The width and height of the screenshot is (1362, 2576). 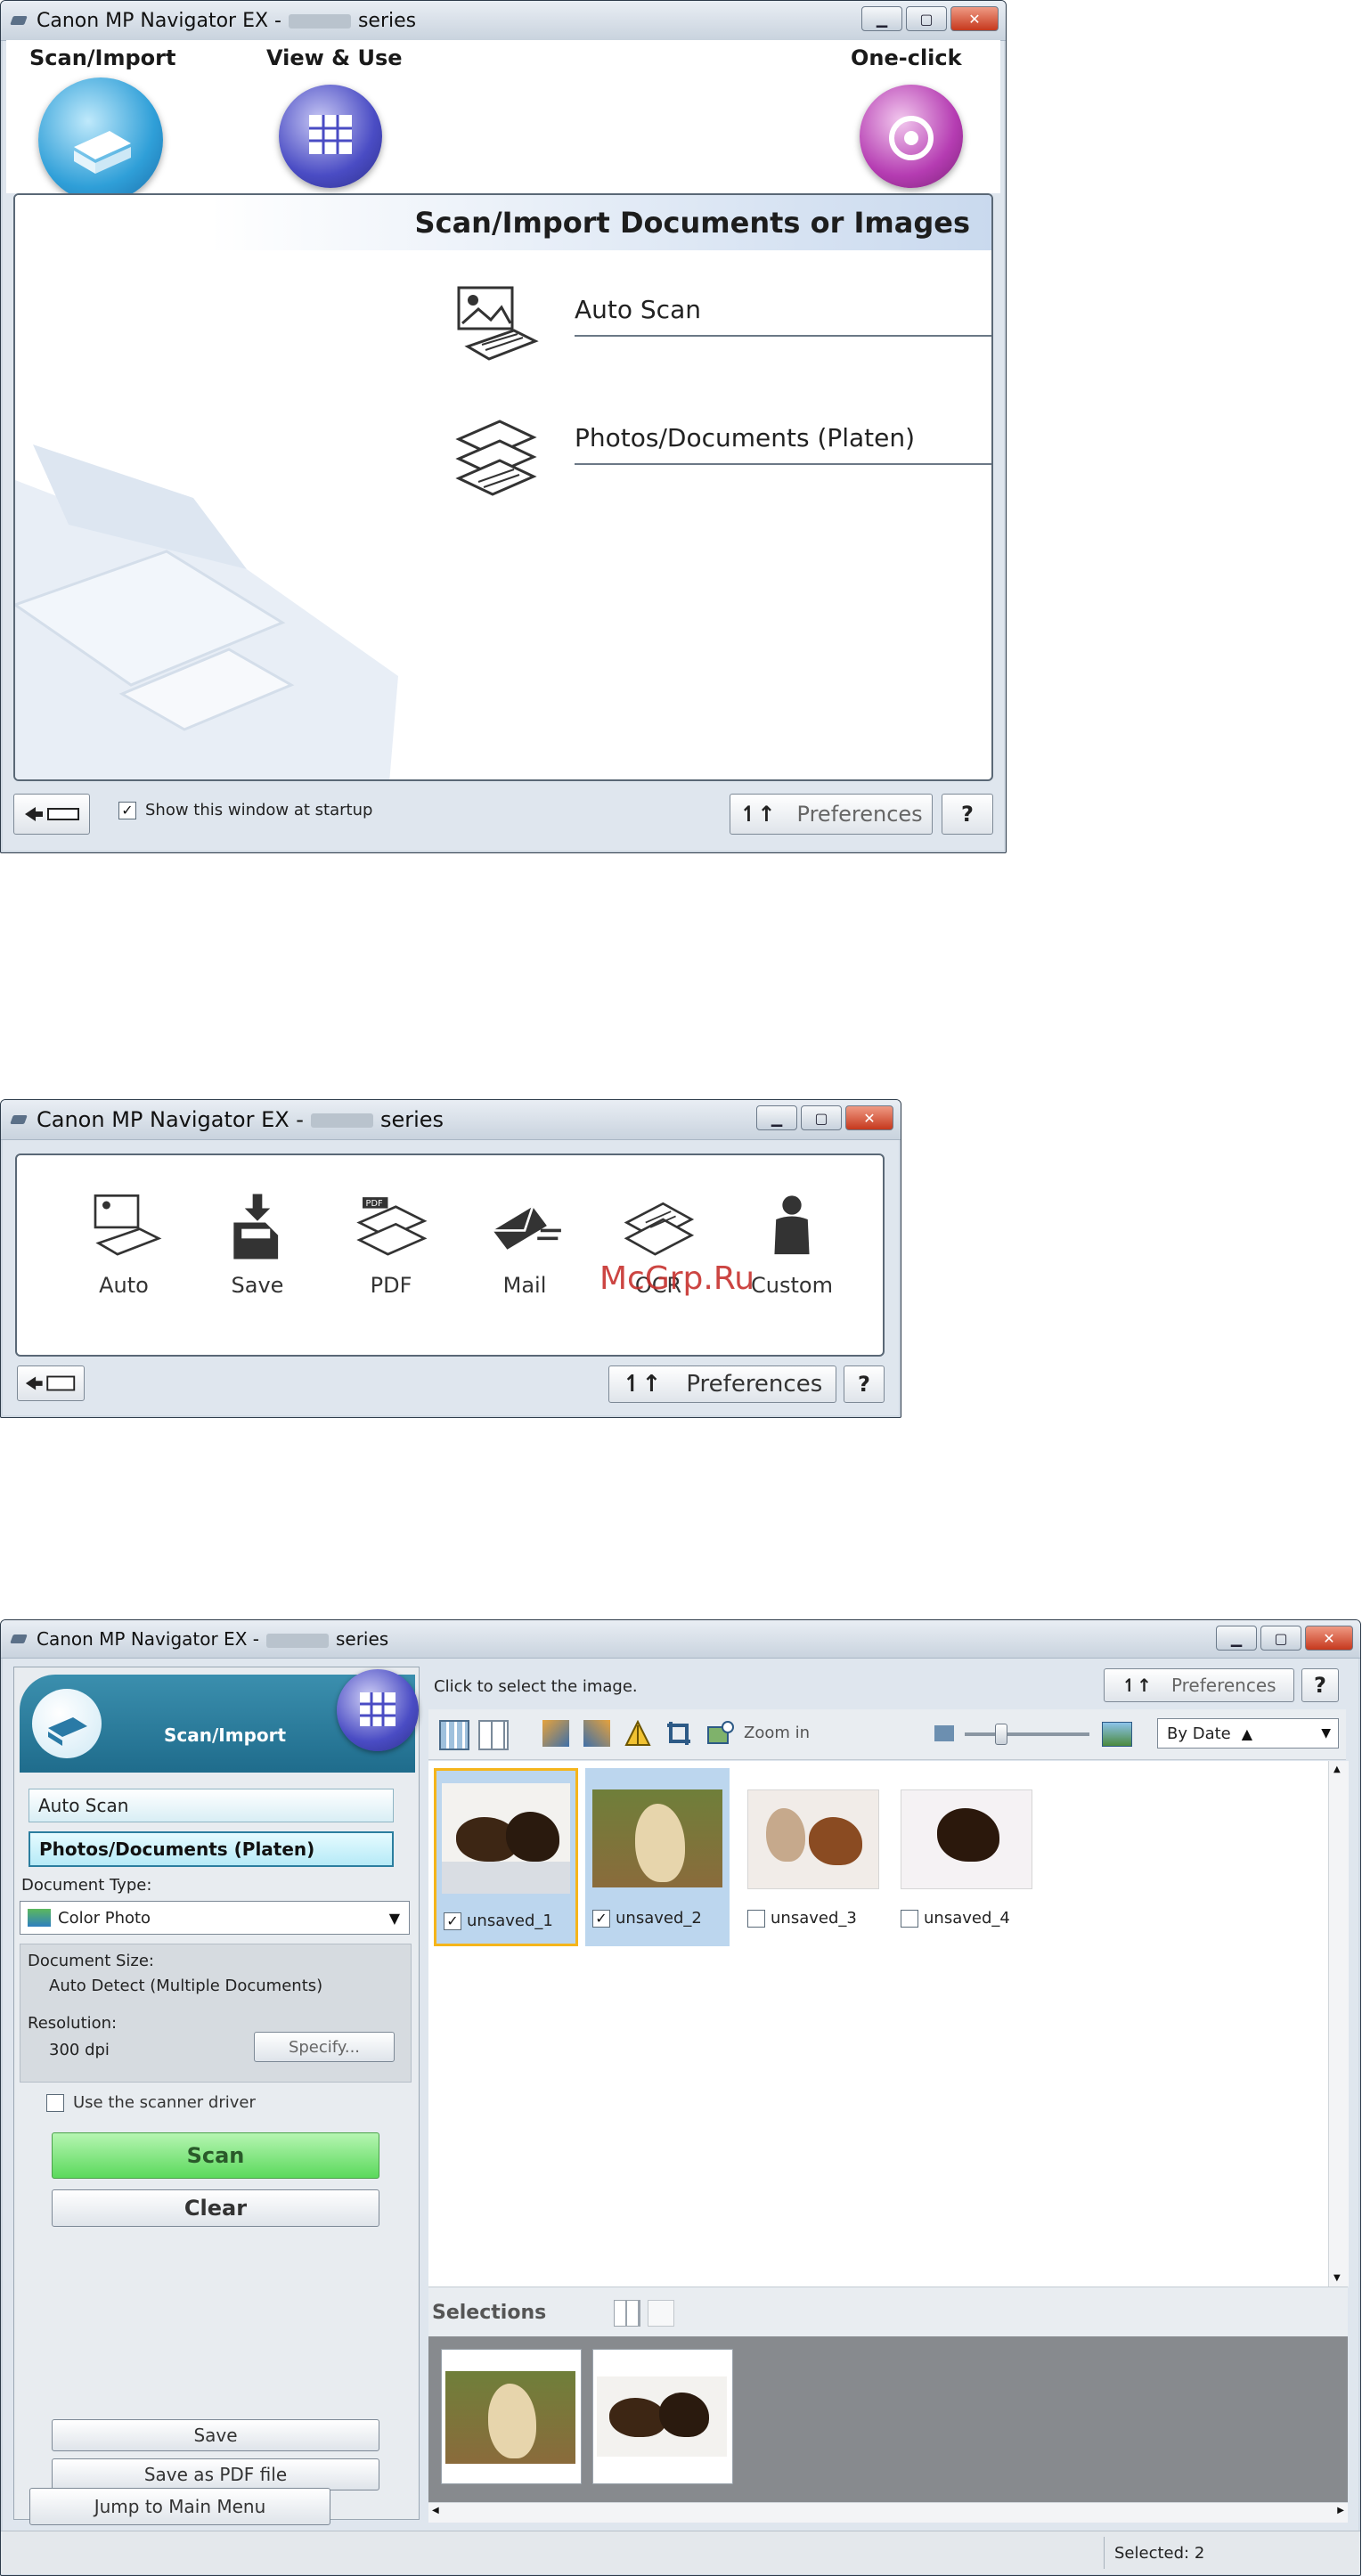 What do you see at coordinates (215, 1918) in the screenshot?
I see `document-type-select: Color Photo ▼` at bounding box center [215, 1918].